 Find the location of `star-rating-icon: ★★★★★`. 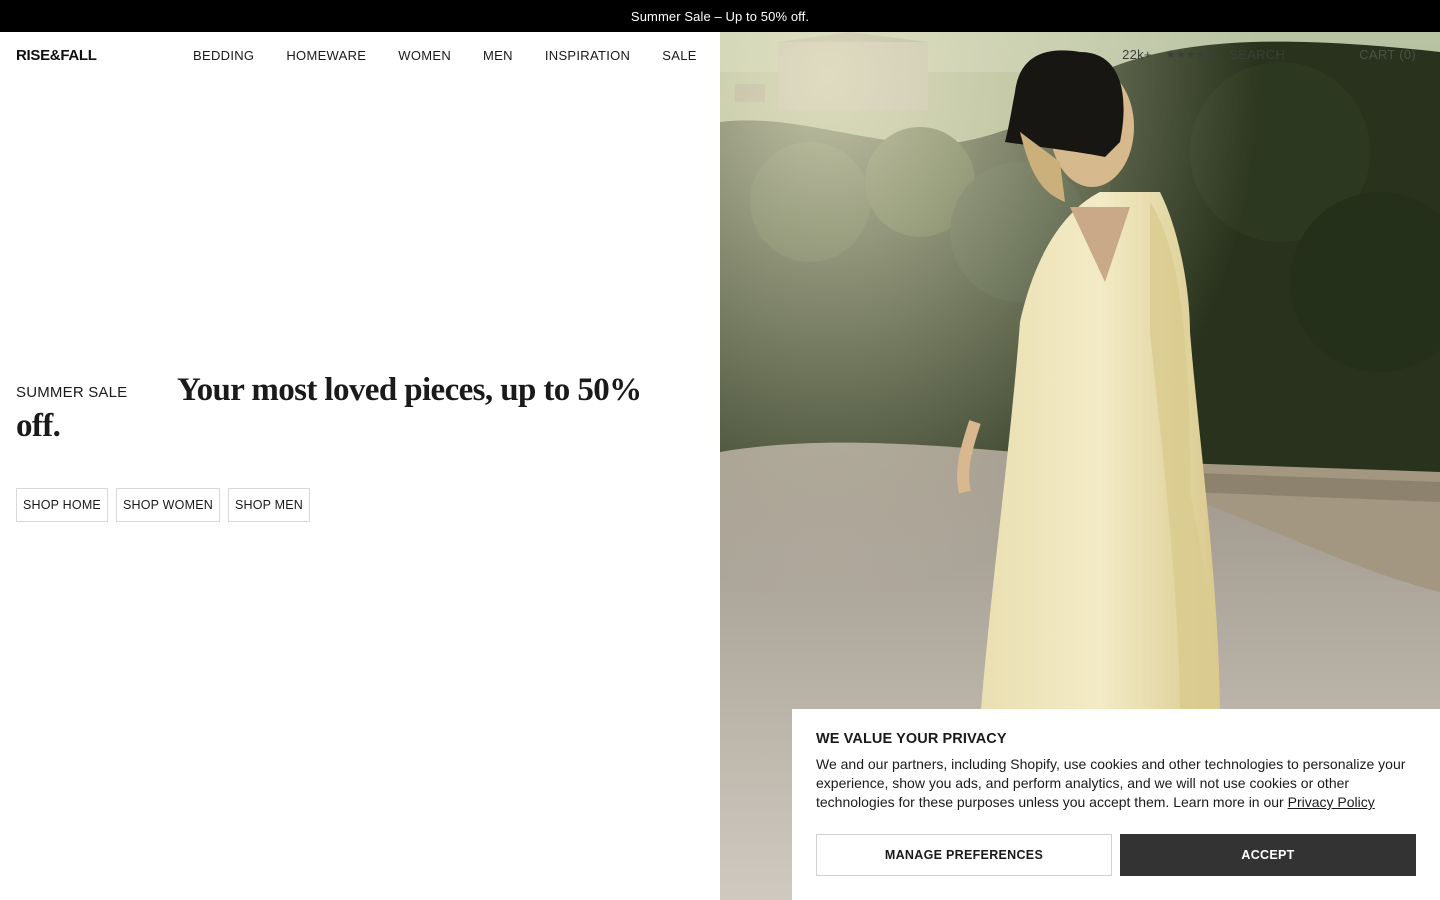

star-rating-icon: ★★★★★ is located at coordinates (1190, 55).